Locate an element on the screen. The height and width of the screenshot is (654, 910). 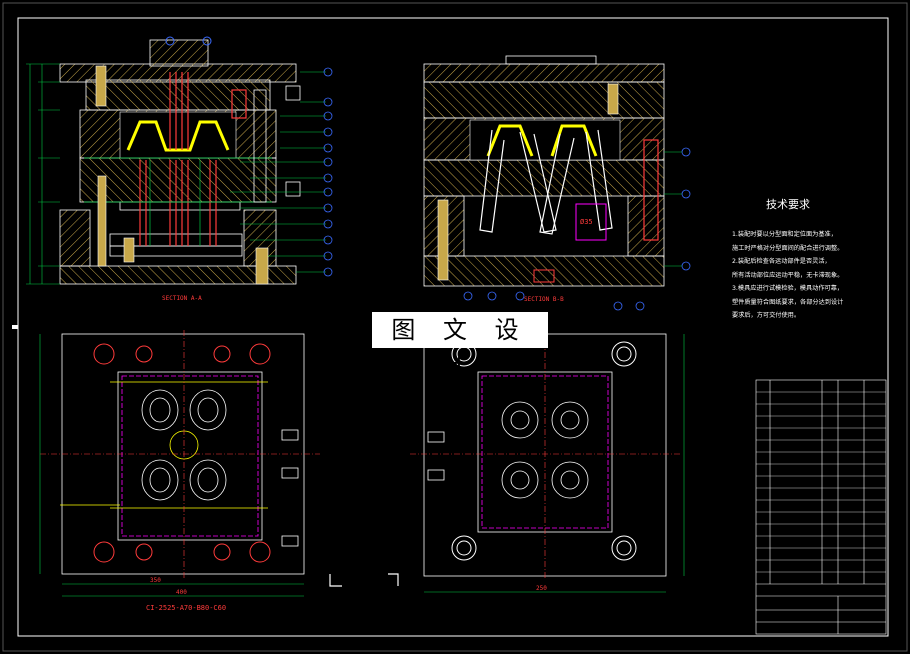
dim-b: 400 is located at coordinates (181, 592).